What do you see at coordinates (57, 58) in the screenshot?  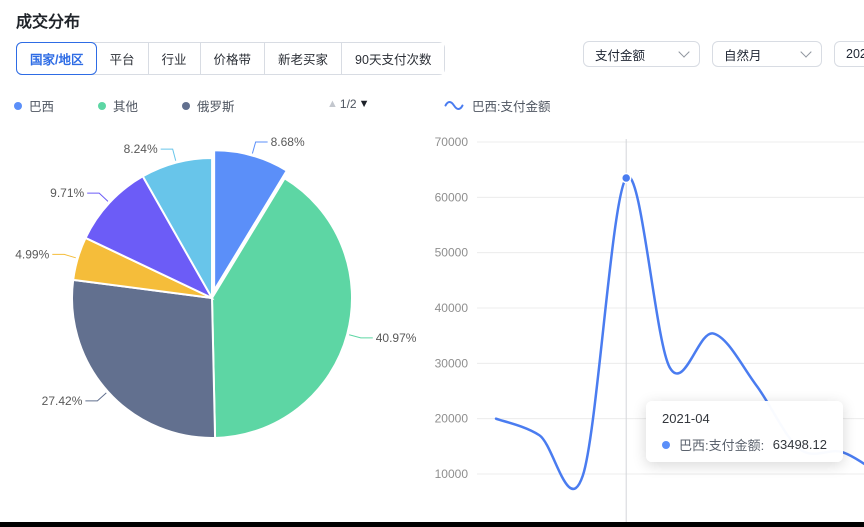 I see `tab-country-region: 国家/地区` at bounding box center [57, 58].